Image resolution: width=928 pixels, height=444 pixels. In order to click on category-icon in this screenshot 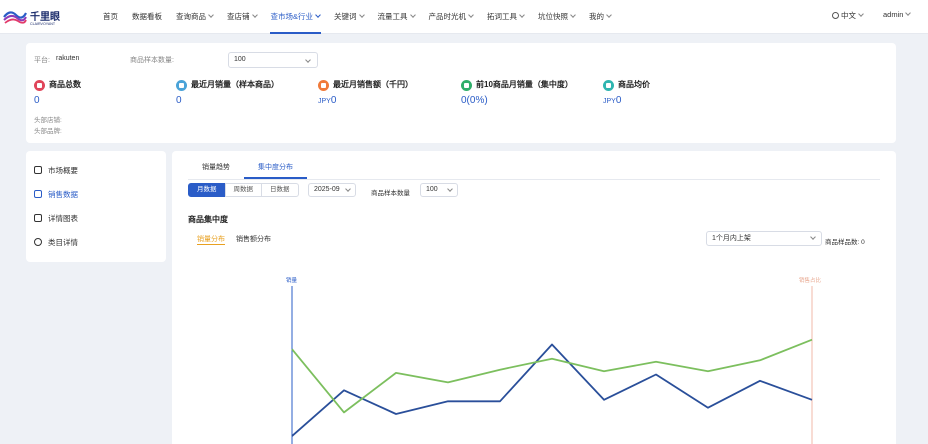, I will do `click(38, 242)`.